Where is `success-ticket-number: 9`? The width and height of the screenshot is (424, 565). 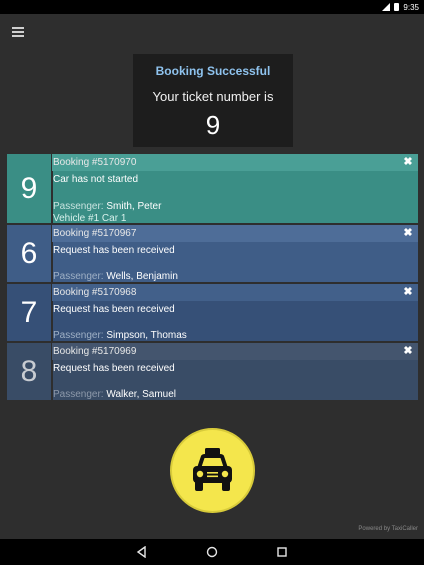 success-ticket-number: 9 is located at coordinates (213, 125).